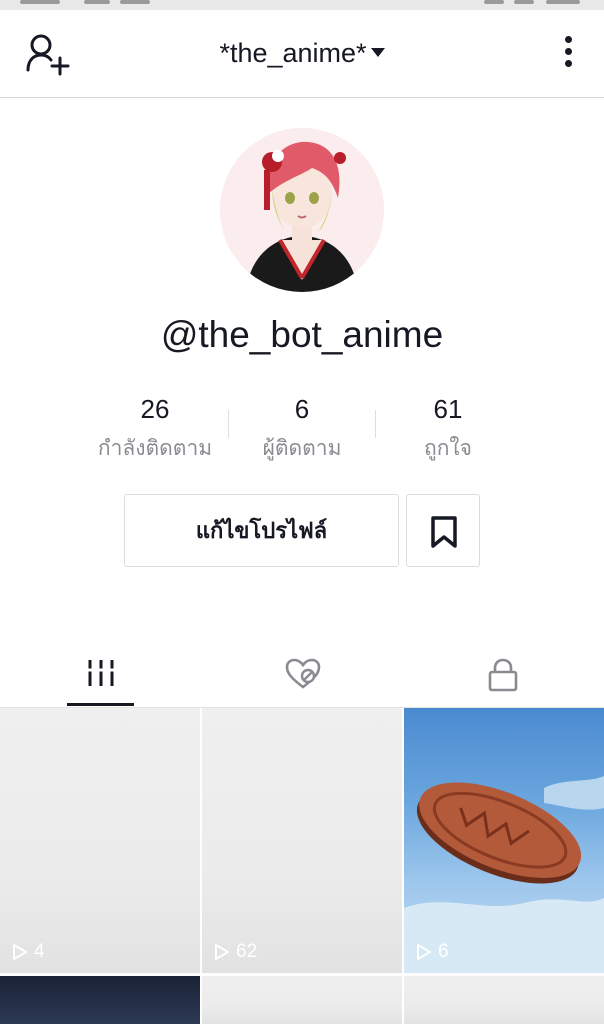 The width and height of the screenshot is (604, 1024). Describe the element at coordinates (261, 530) in the screenshot. I see `edit-profile-button: แก้ไขโปรไฟล์` at that location.